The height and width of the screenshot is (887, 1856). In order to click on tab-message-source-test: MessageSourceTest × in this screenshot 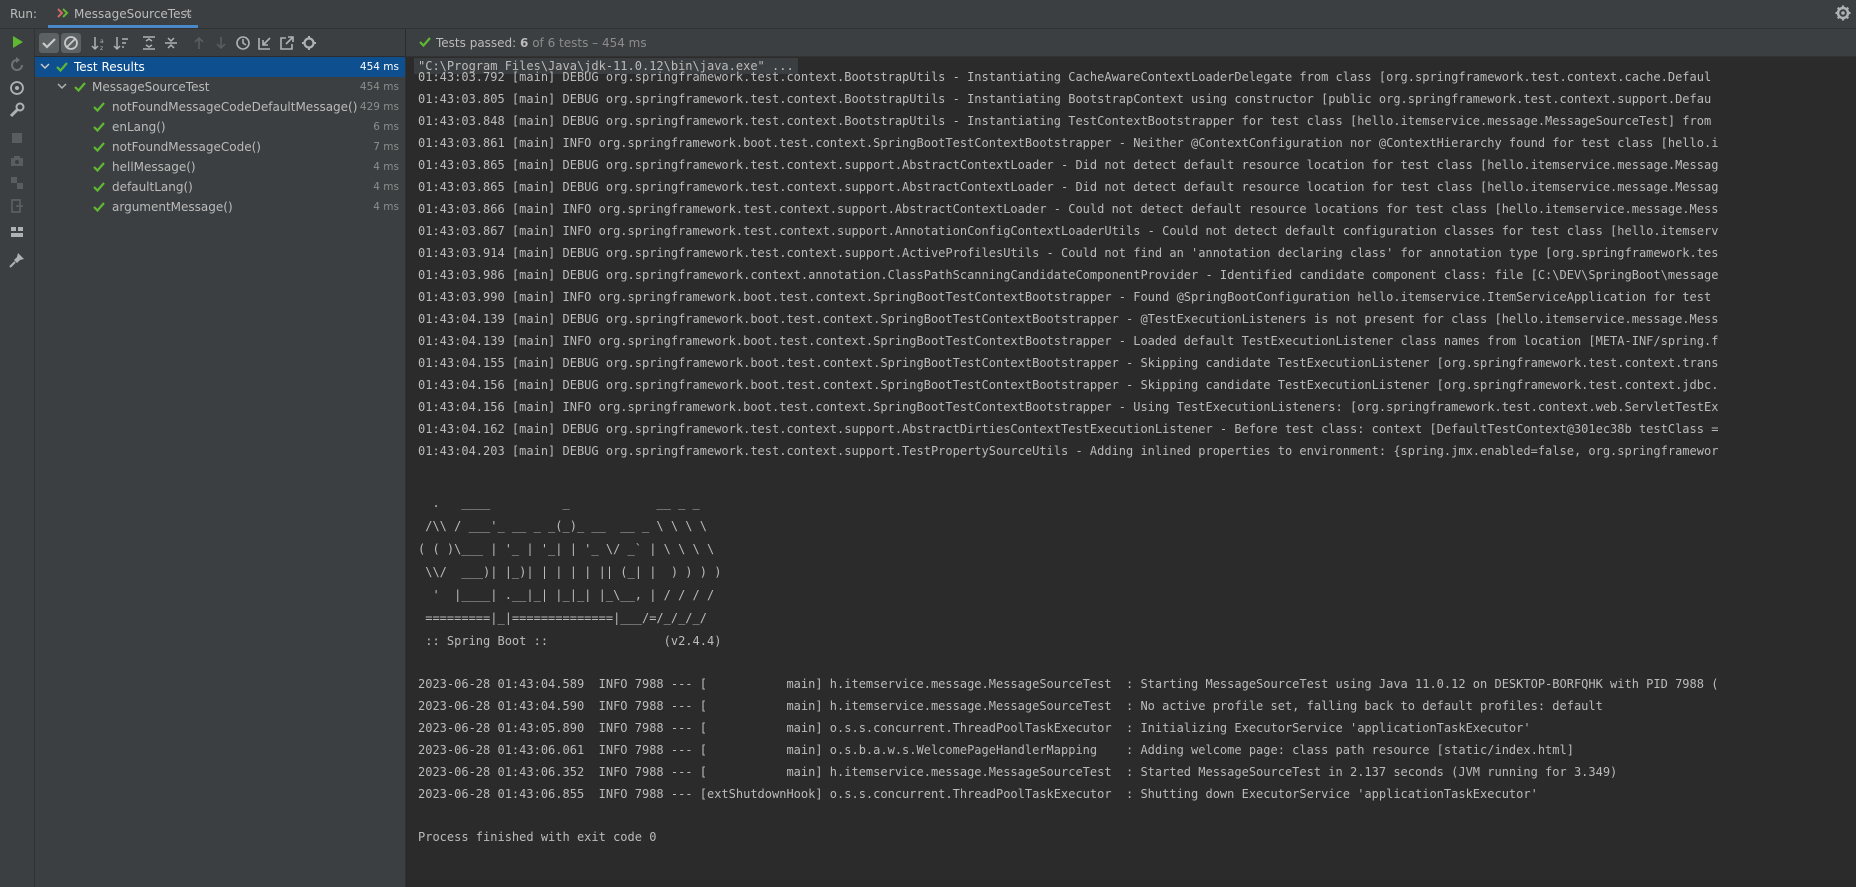, I will do `click(123, 14)`.